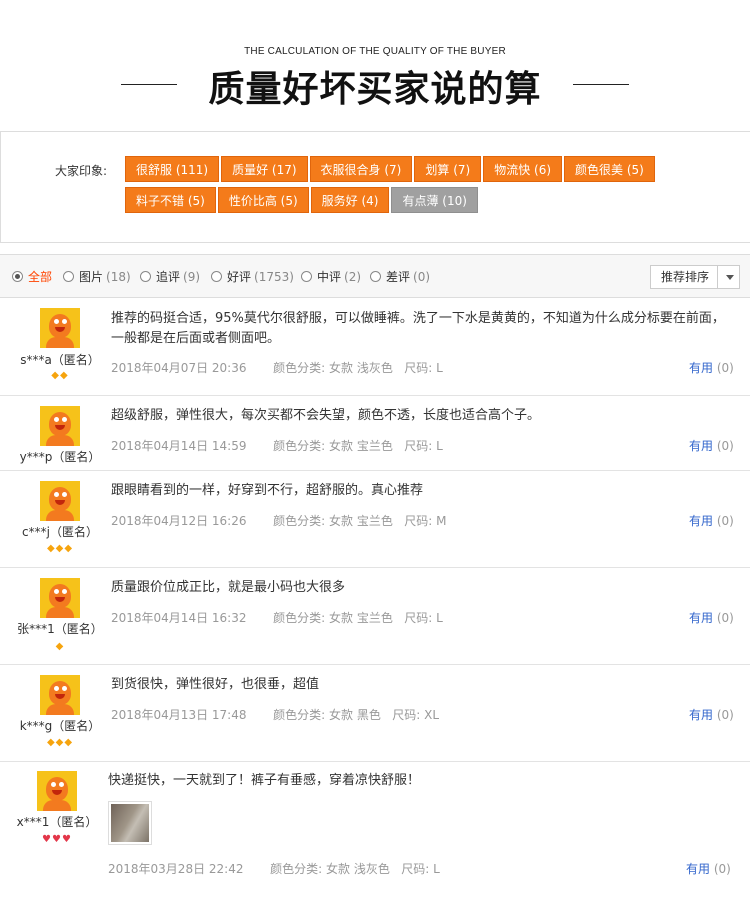 This screenshot has width=750, height=918. I want to click on impressions-label: 大家印象:, so click(81, 171).